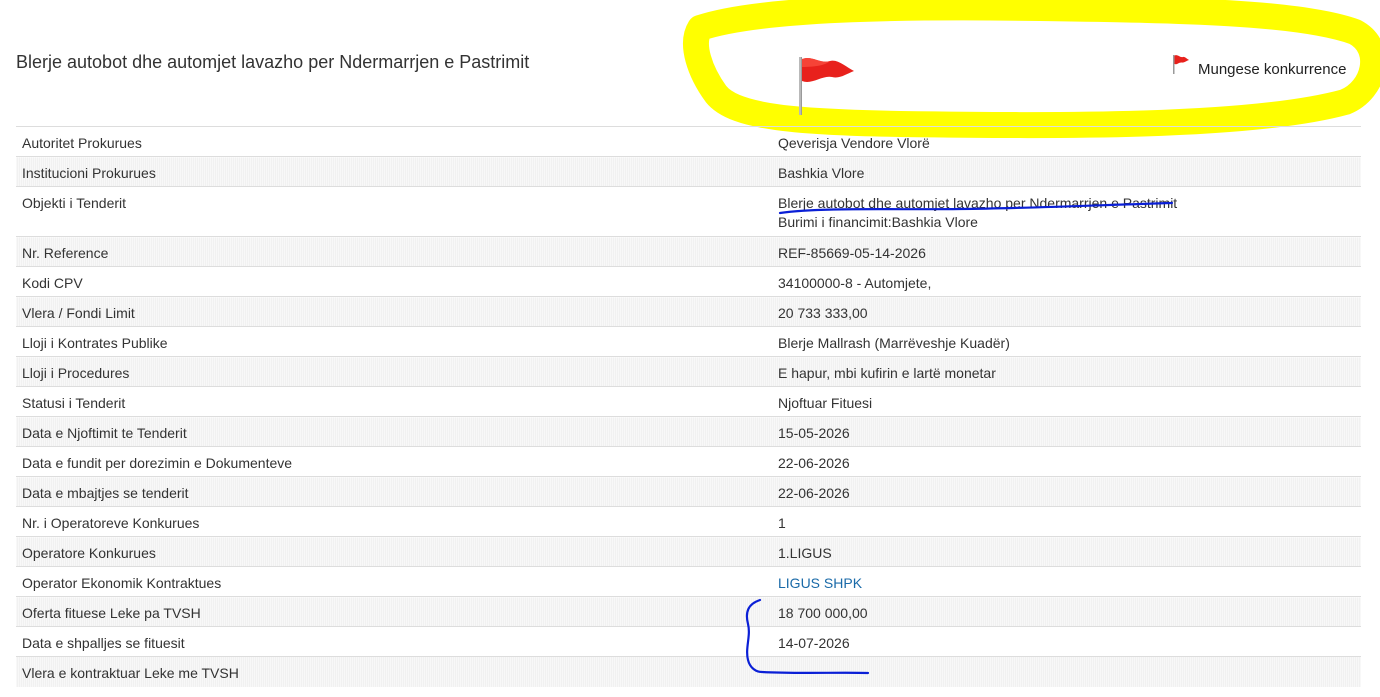 The width and height of the screenshot is (1380, 697). Describe the element at coordinates (1066, 281) in the screenshot. I see `row-value: 34100000-8 - Automjete,` at that location.